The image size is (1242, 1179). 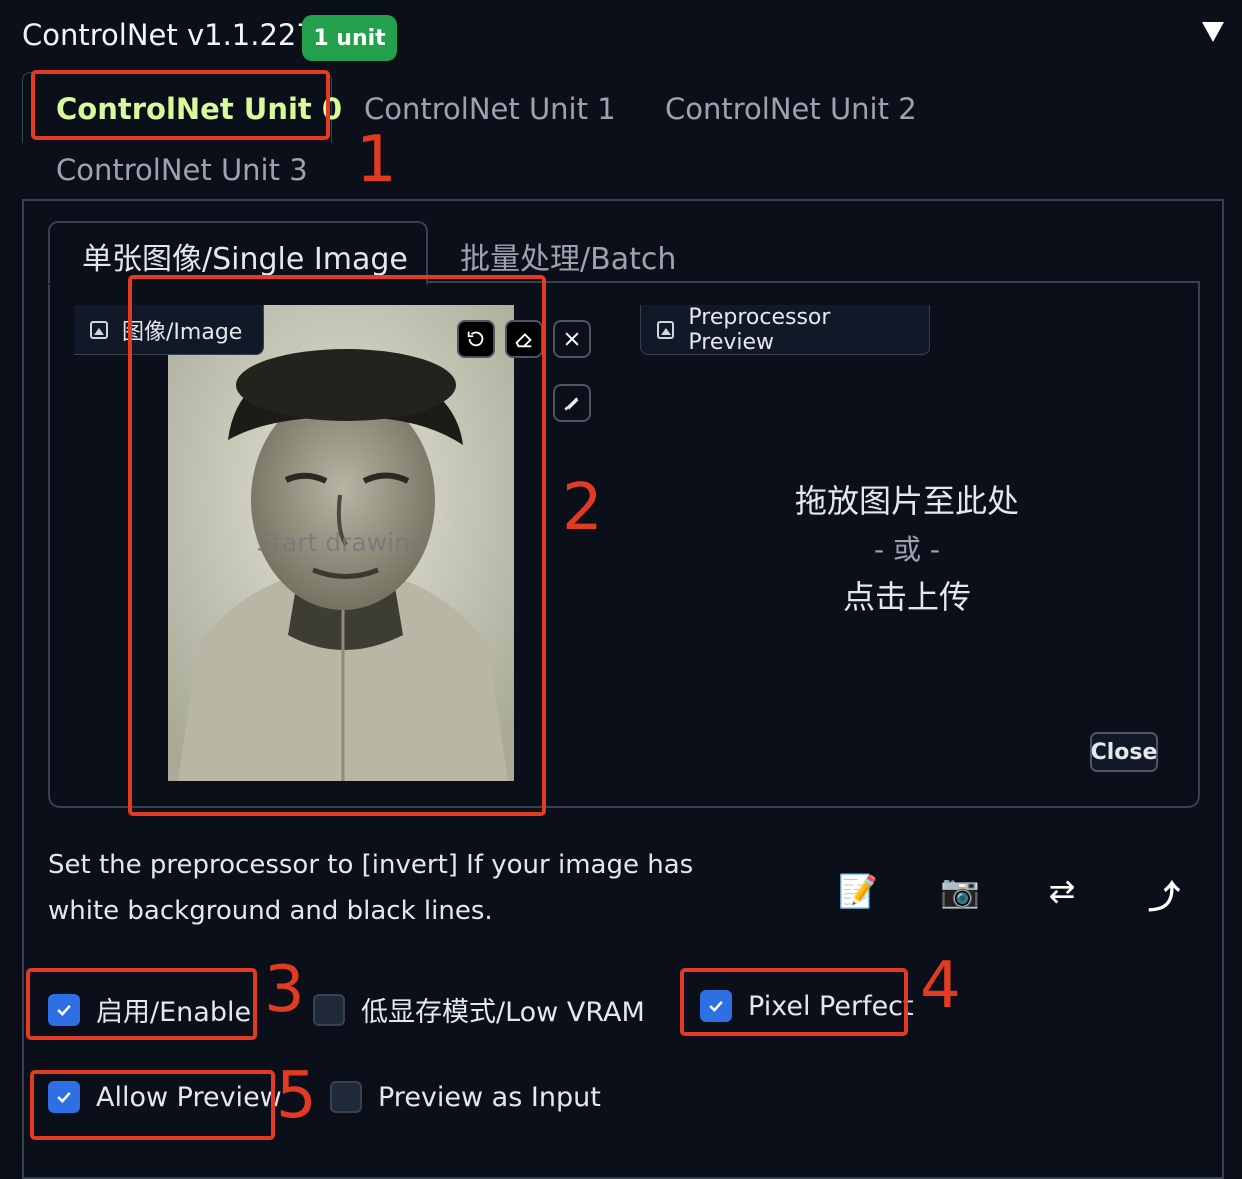 What do you see at coordinates (568, 256) in the screenshot?
I see `subtab-batch: 批量处理/Batch` at bounding box center [568, 256].